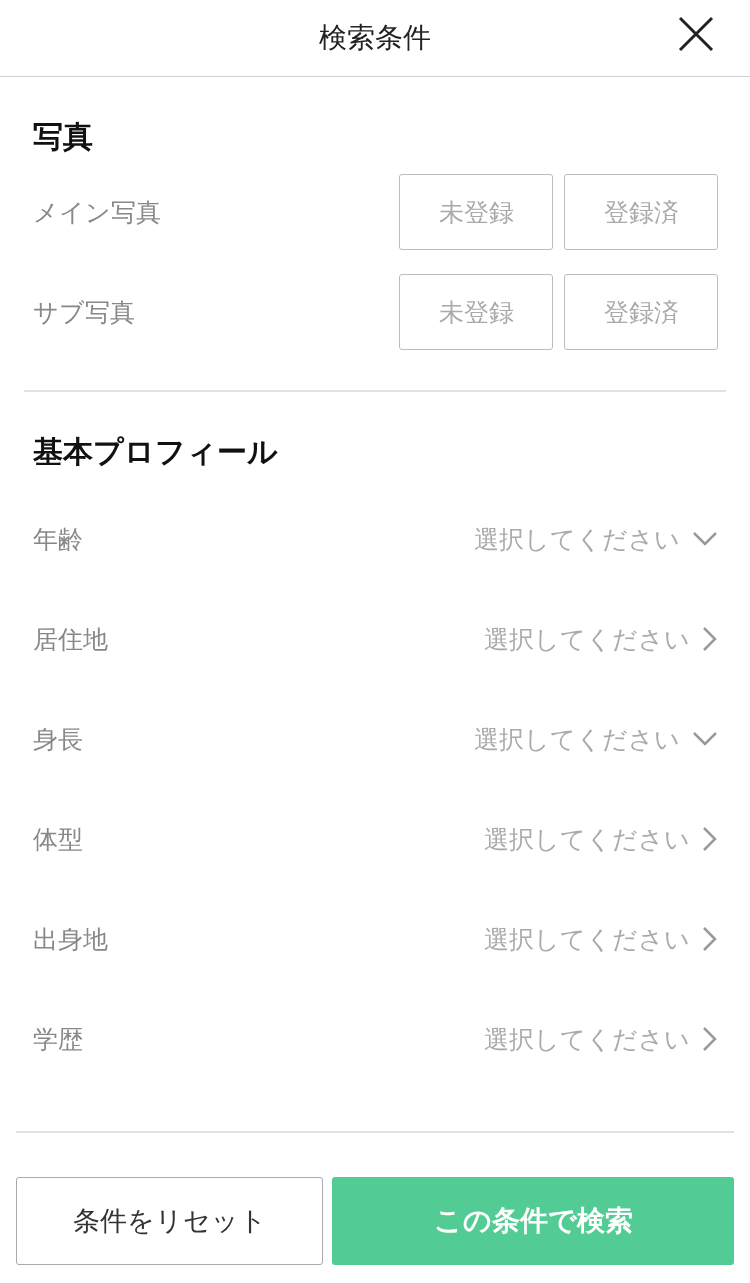 The height and width of the screenshot is (1283, 750). What do you see at coordinates (156, 452) in the screenshot?
I see `section-title: 基本プロフィール` at bounding box center [156, 452].